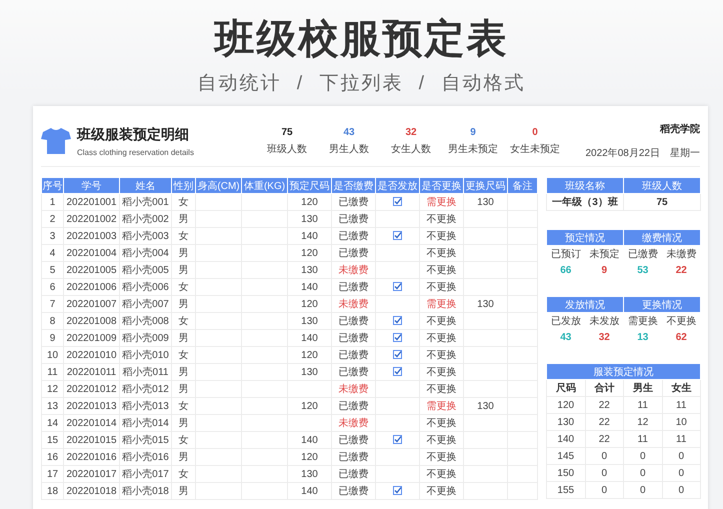  What do you see at coordinates (219, 202) in the screenshot?
I see `table-cell` at bounding box center [219, 202].